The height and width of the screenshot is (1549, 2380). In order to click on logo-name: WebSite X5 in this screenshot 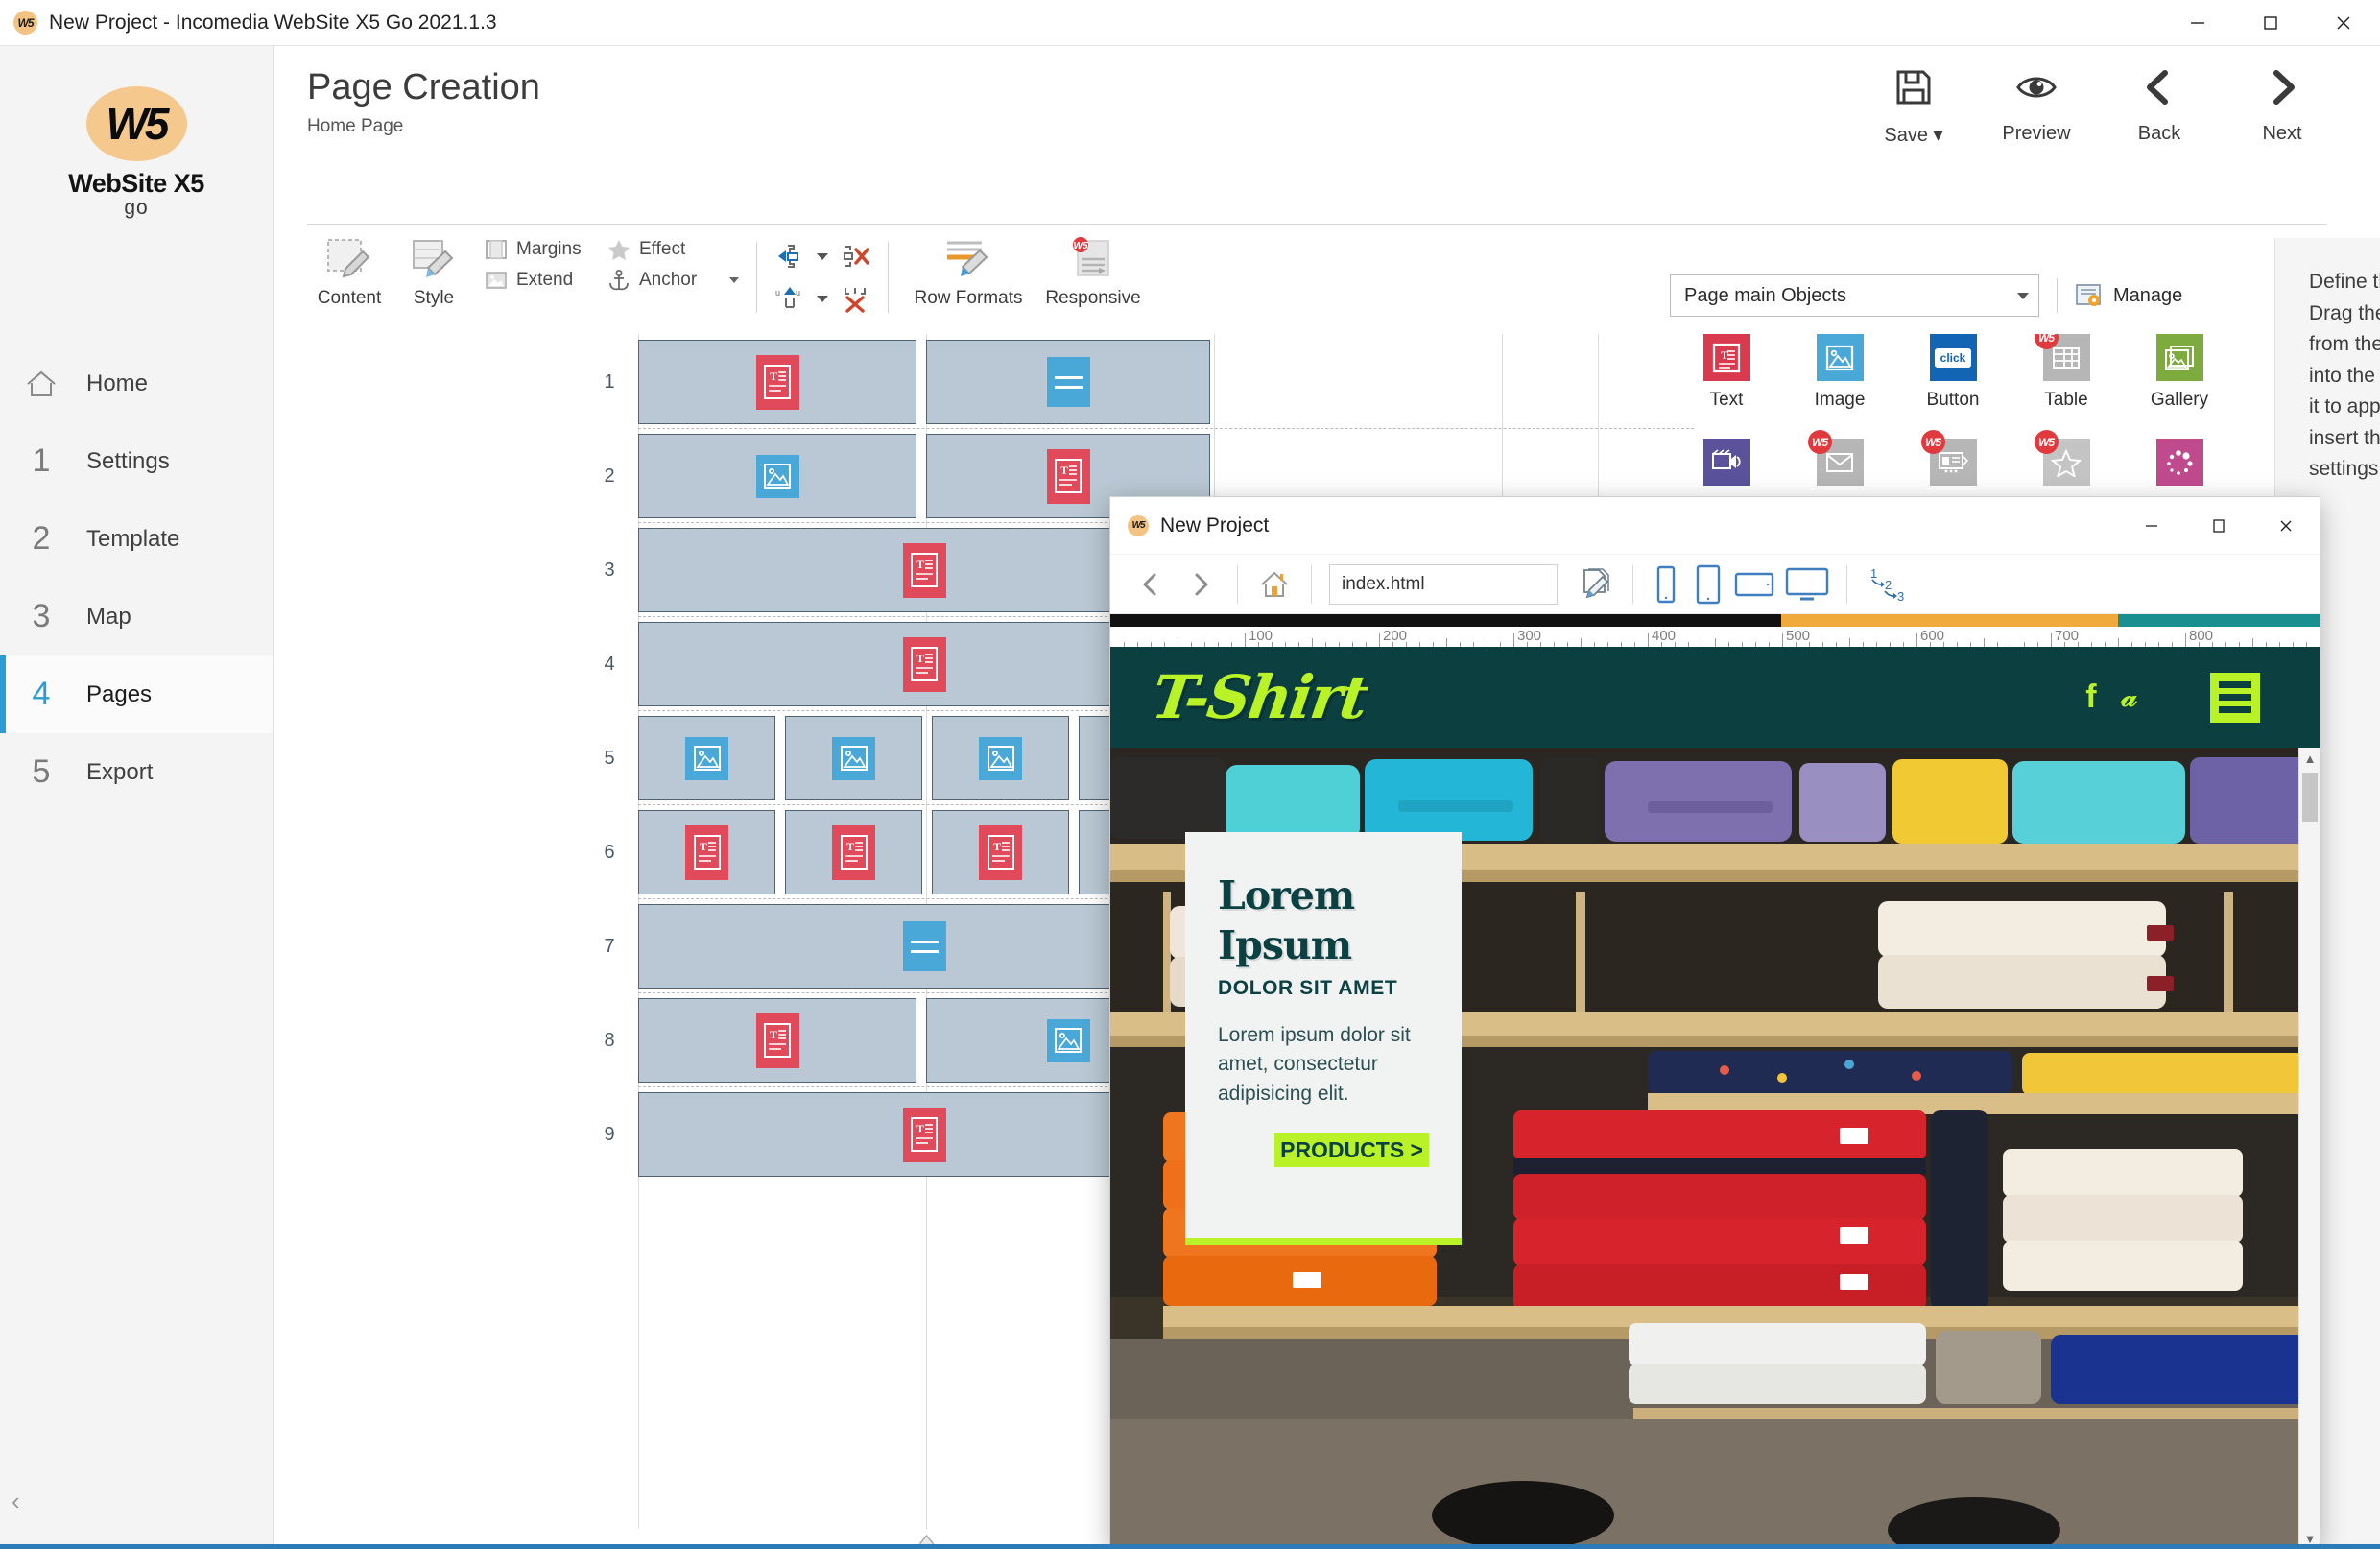, I will do `click(136, 183)`.